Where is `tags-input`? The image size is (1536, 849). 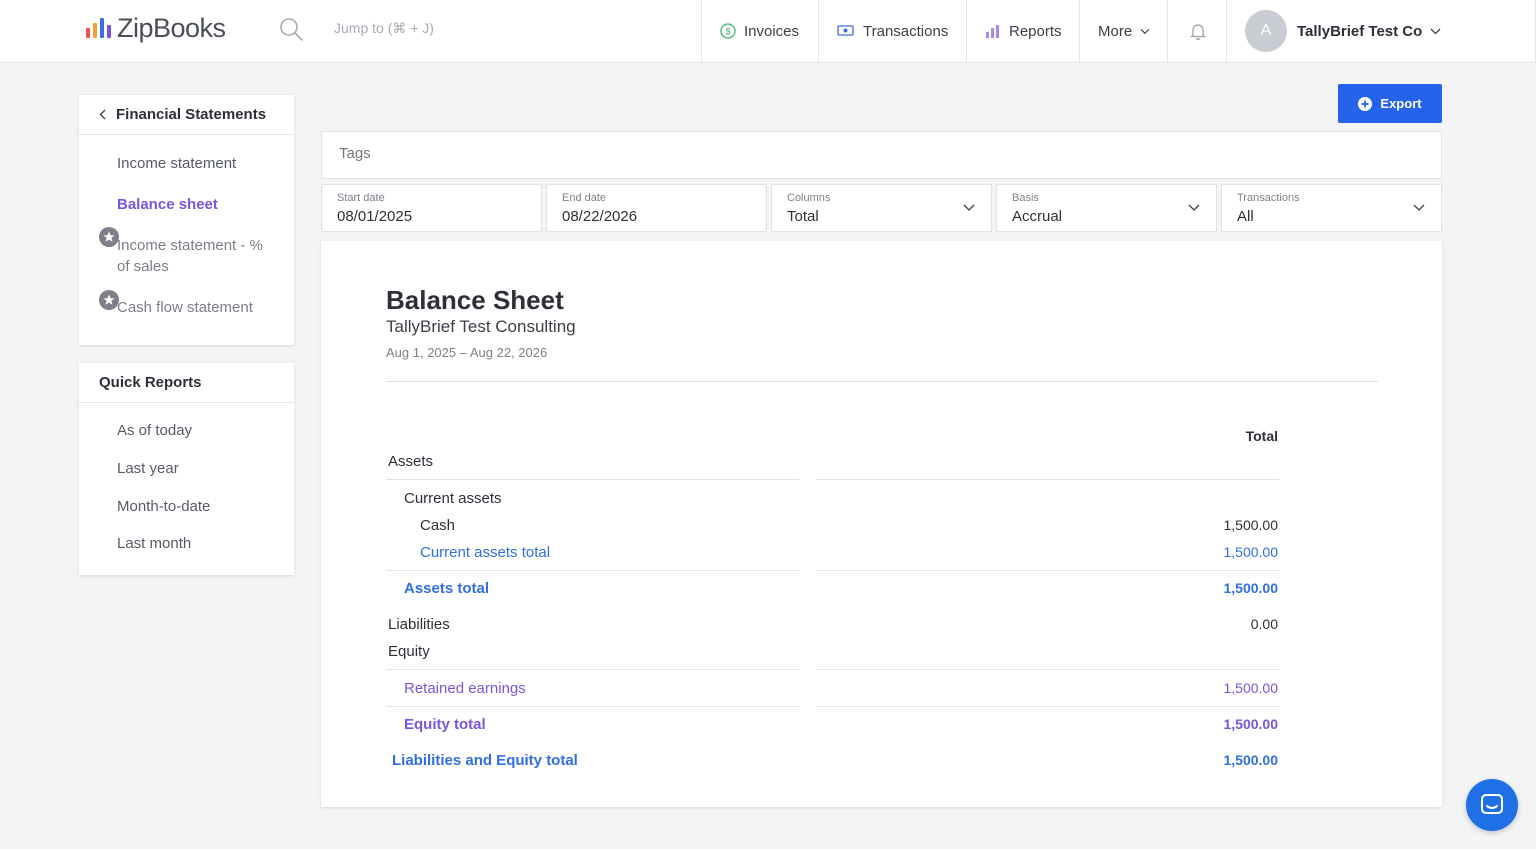 tags-input is located at coordinates (589, 153).